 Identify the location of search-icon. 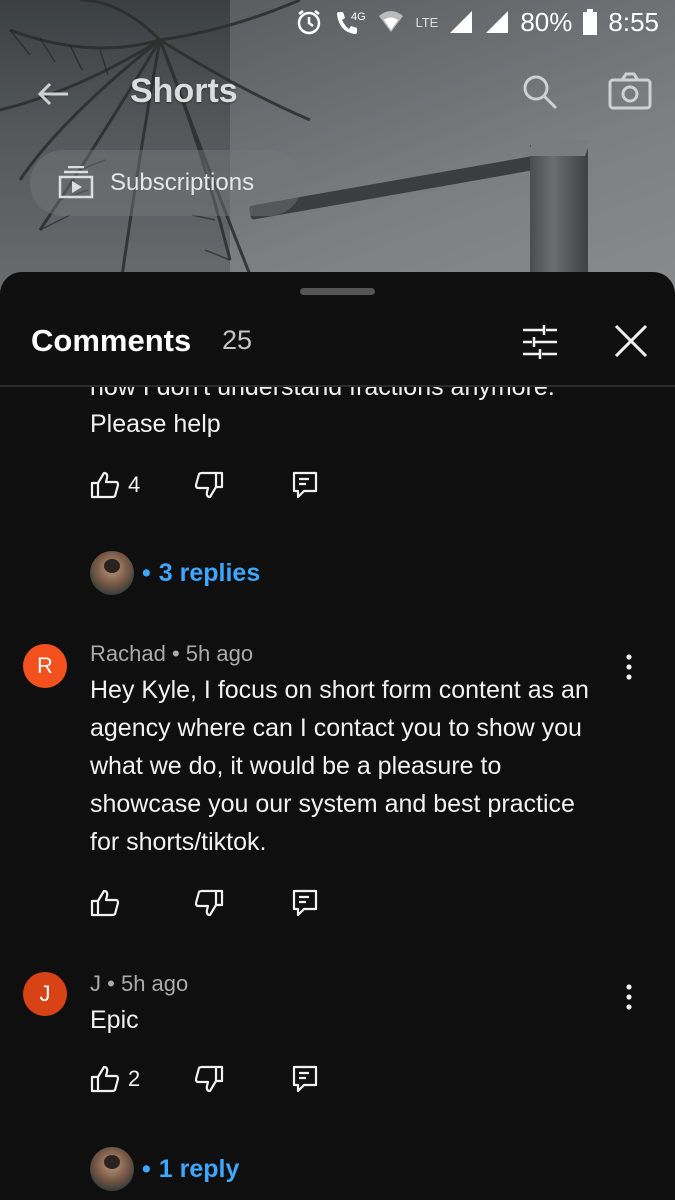
(540, 92).